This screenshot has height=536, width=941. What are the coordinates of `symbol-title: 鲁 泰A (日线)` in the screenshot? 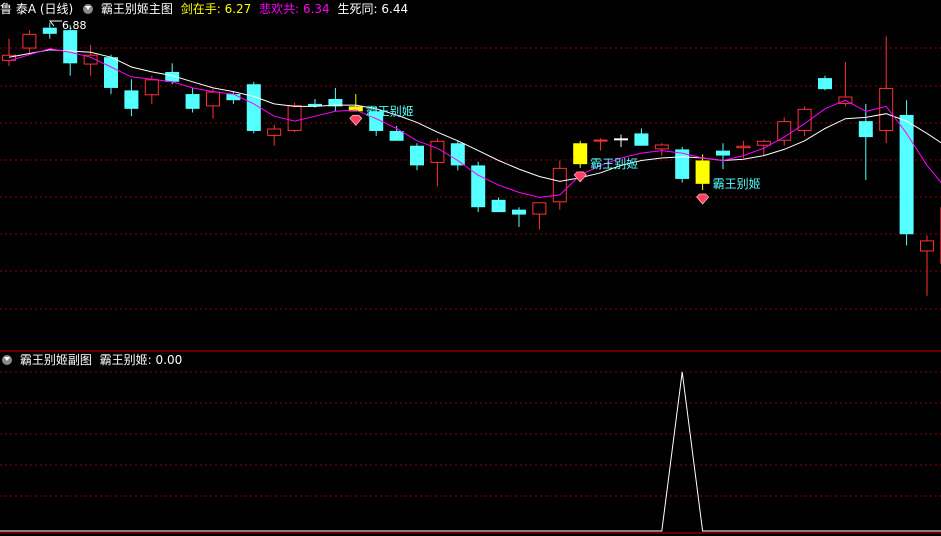 It's located at (37, 9).